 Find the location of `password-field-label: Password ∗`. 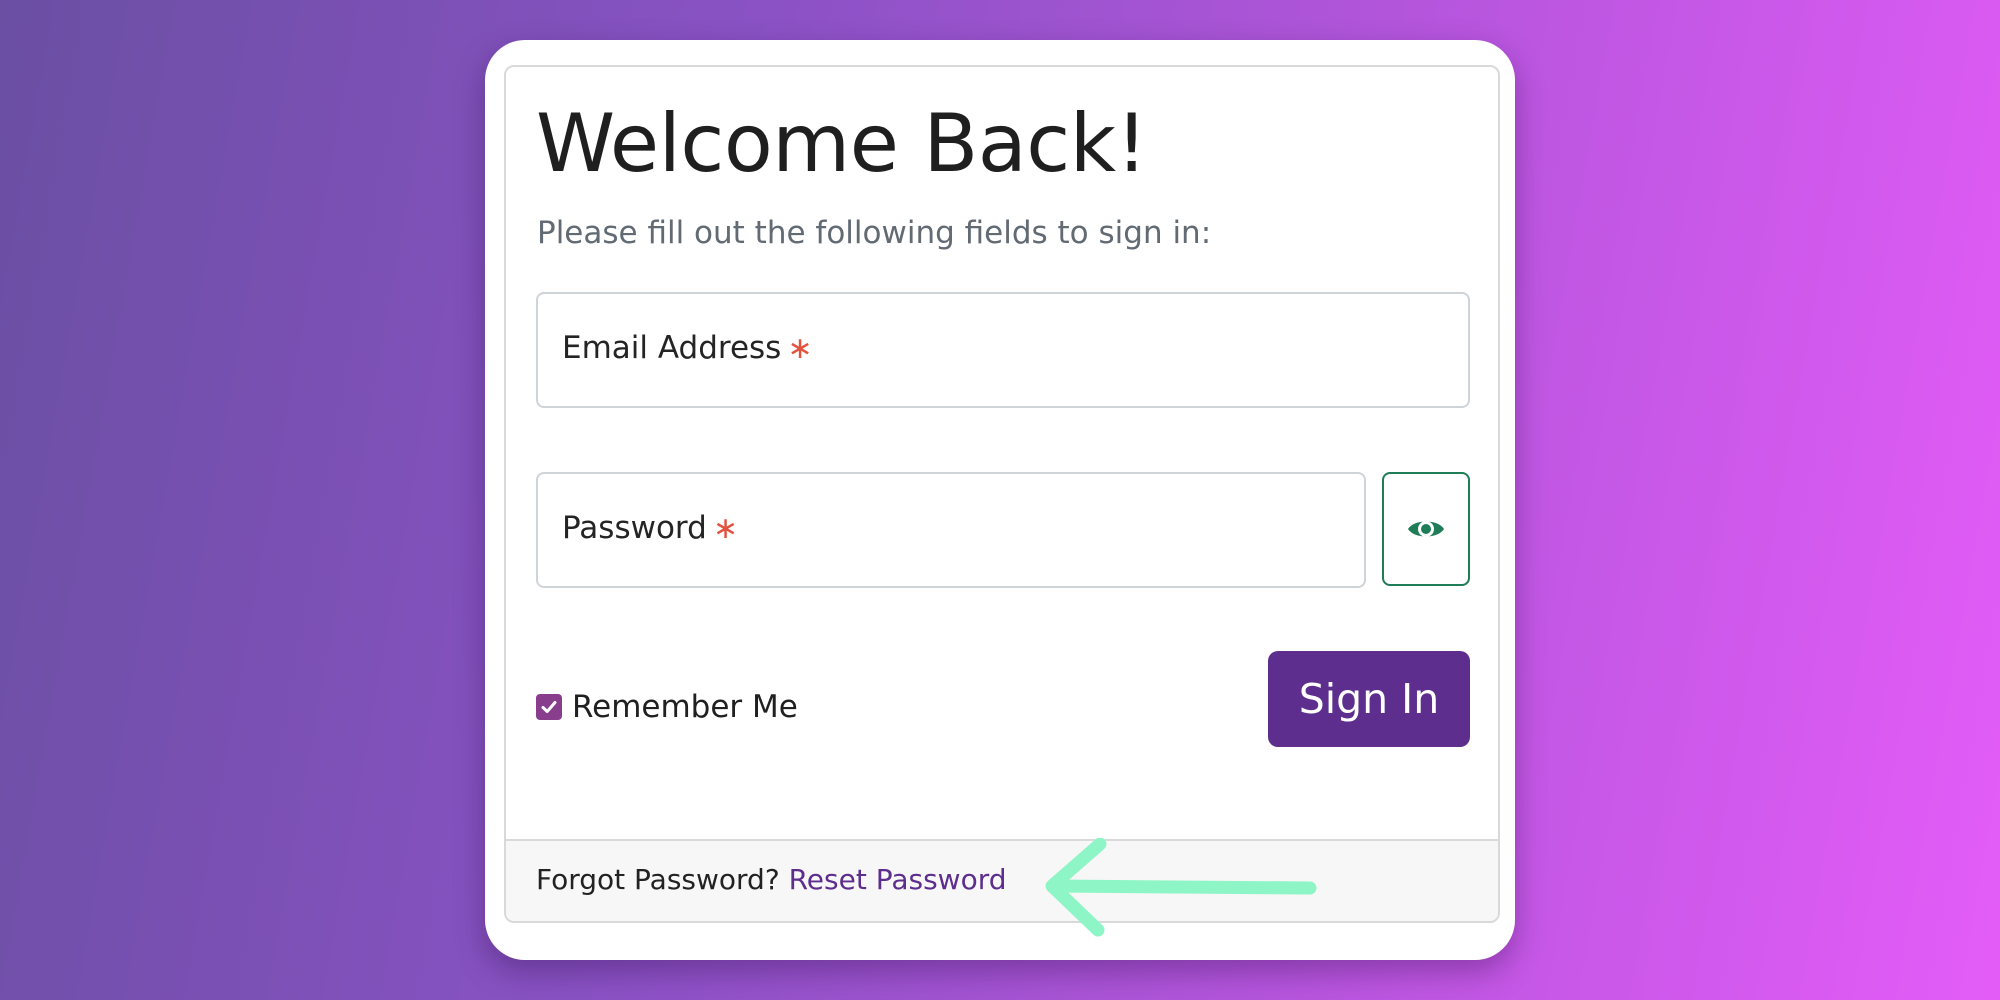

password-field-label: Password ∗ is located at coordinates (650, 528).